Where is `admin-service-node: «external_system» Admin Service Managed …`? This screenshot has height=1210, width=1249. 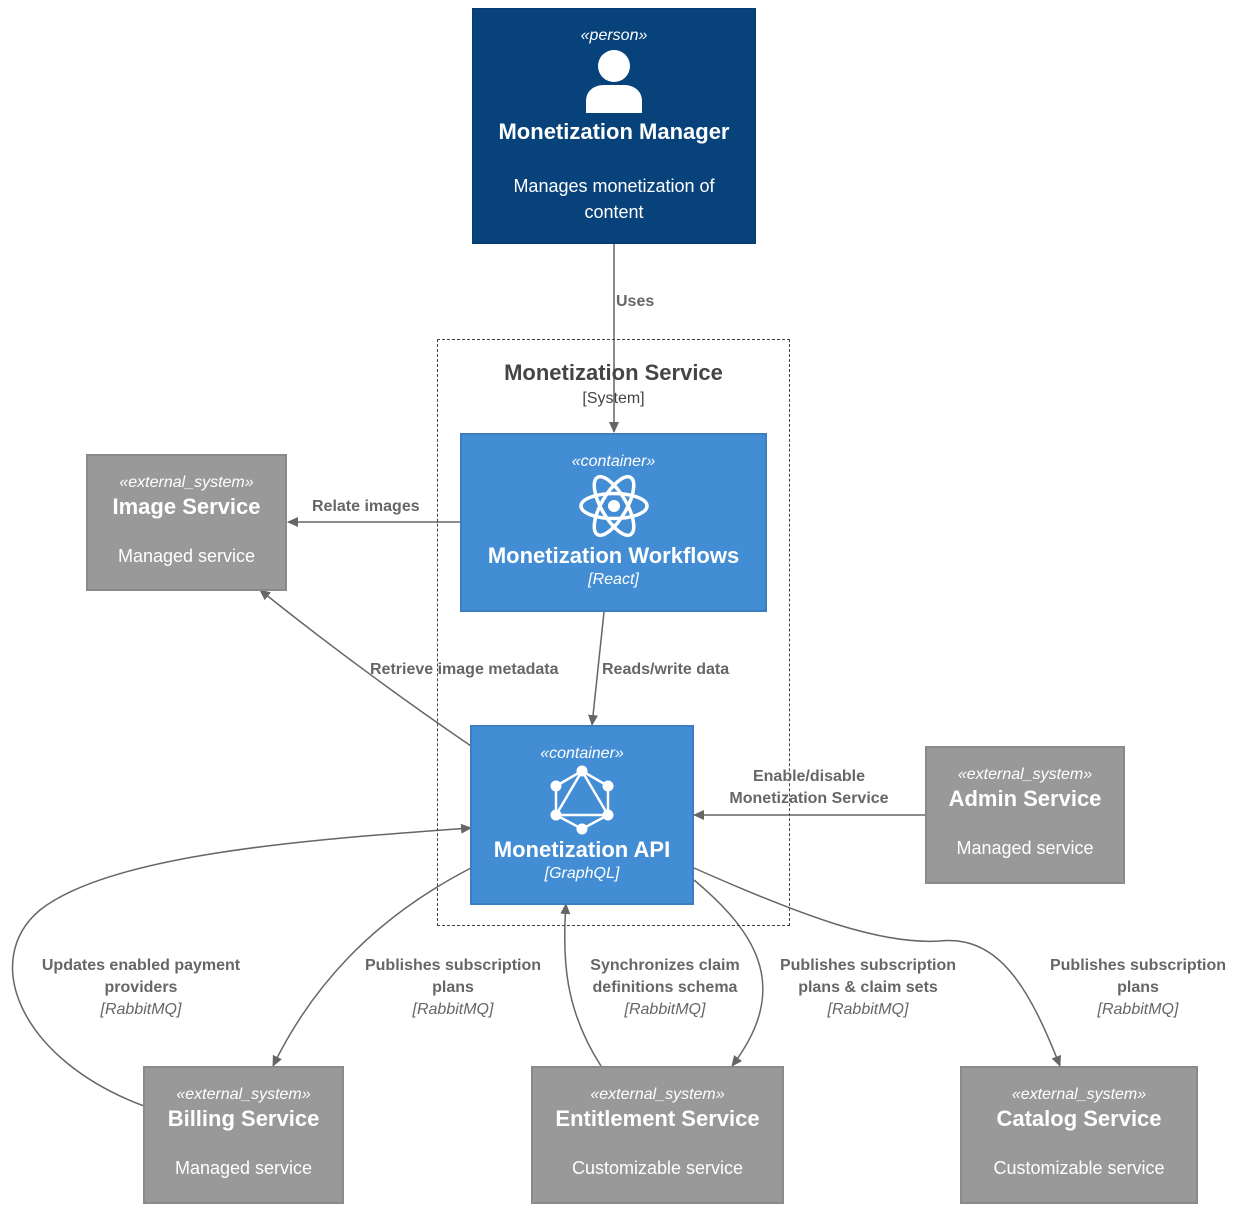 admin-service-node: «external_system» Admin Service Managed … is located at coordinates (1025, 815).